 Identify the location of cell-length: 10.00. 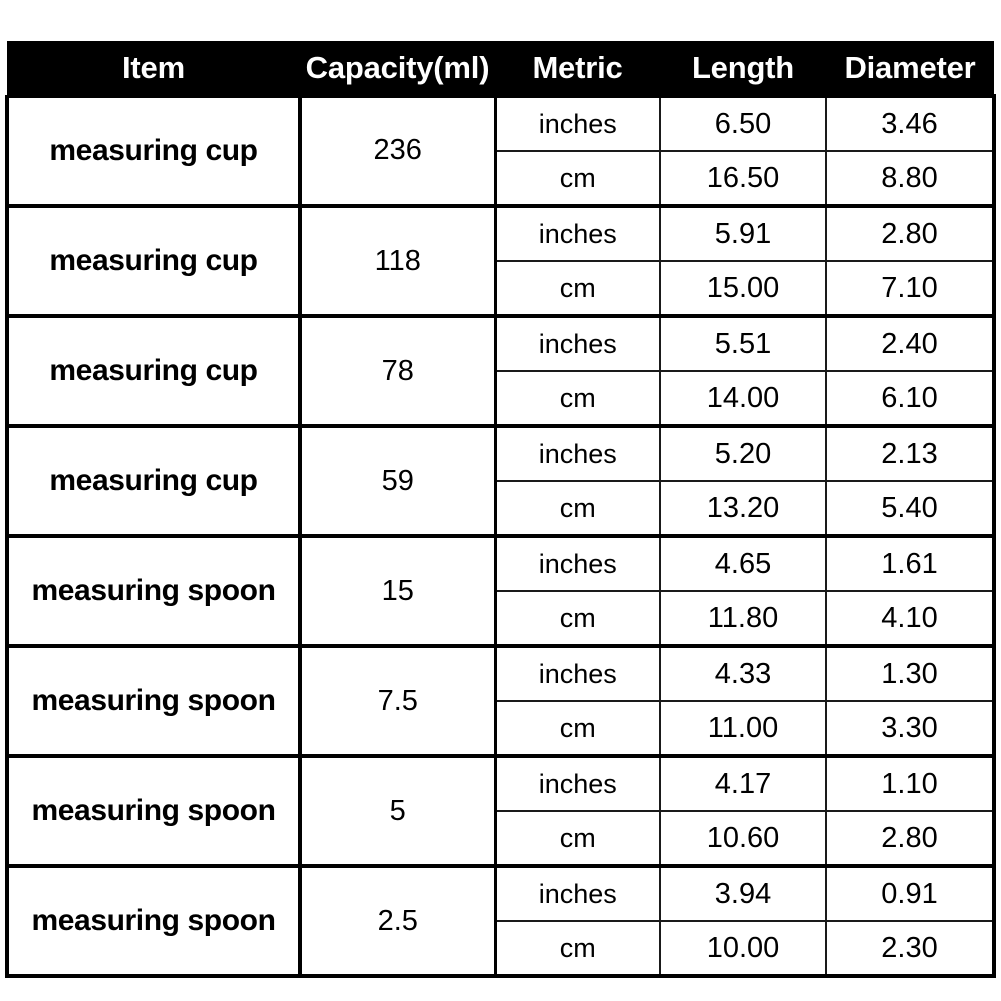
(743, 949).